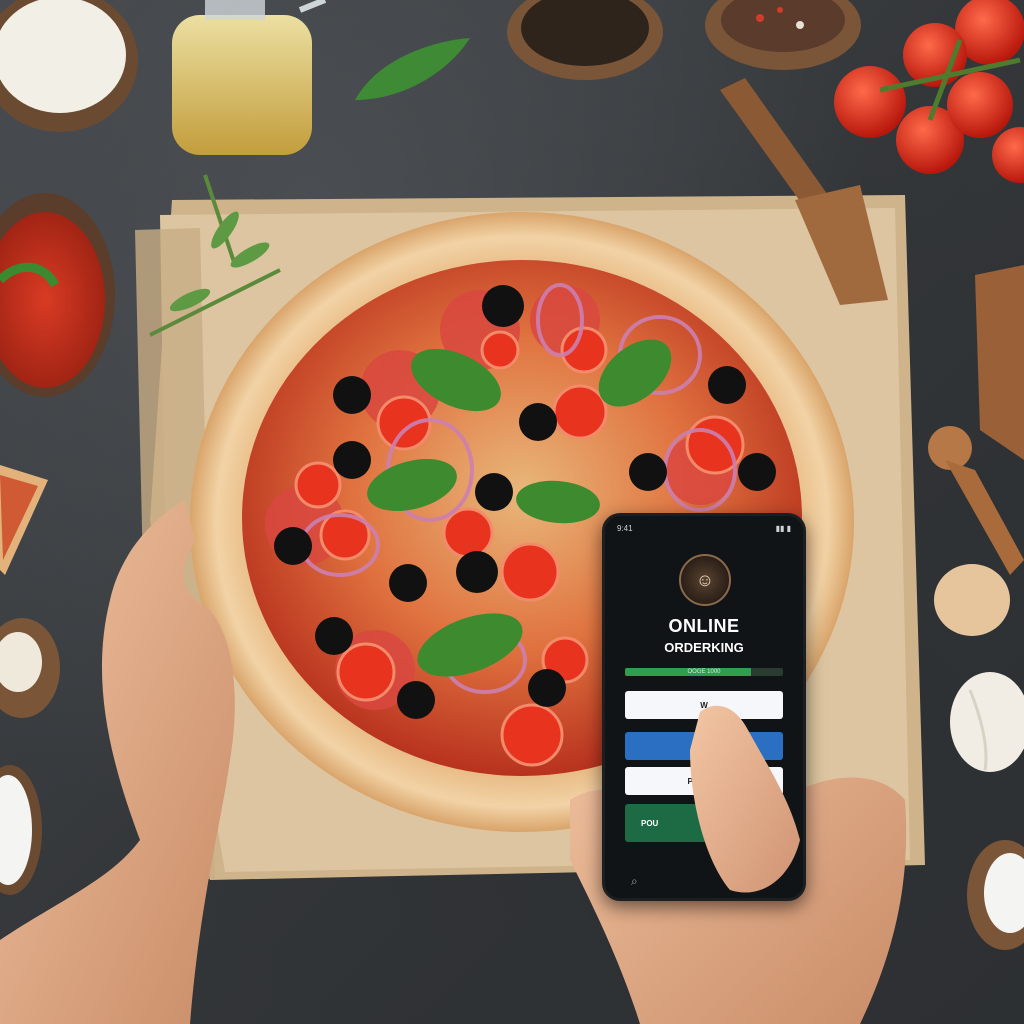  I want to click on place-order-button: POU, so click(704, 823).